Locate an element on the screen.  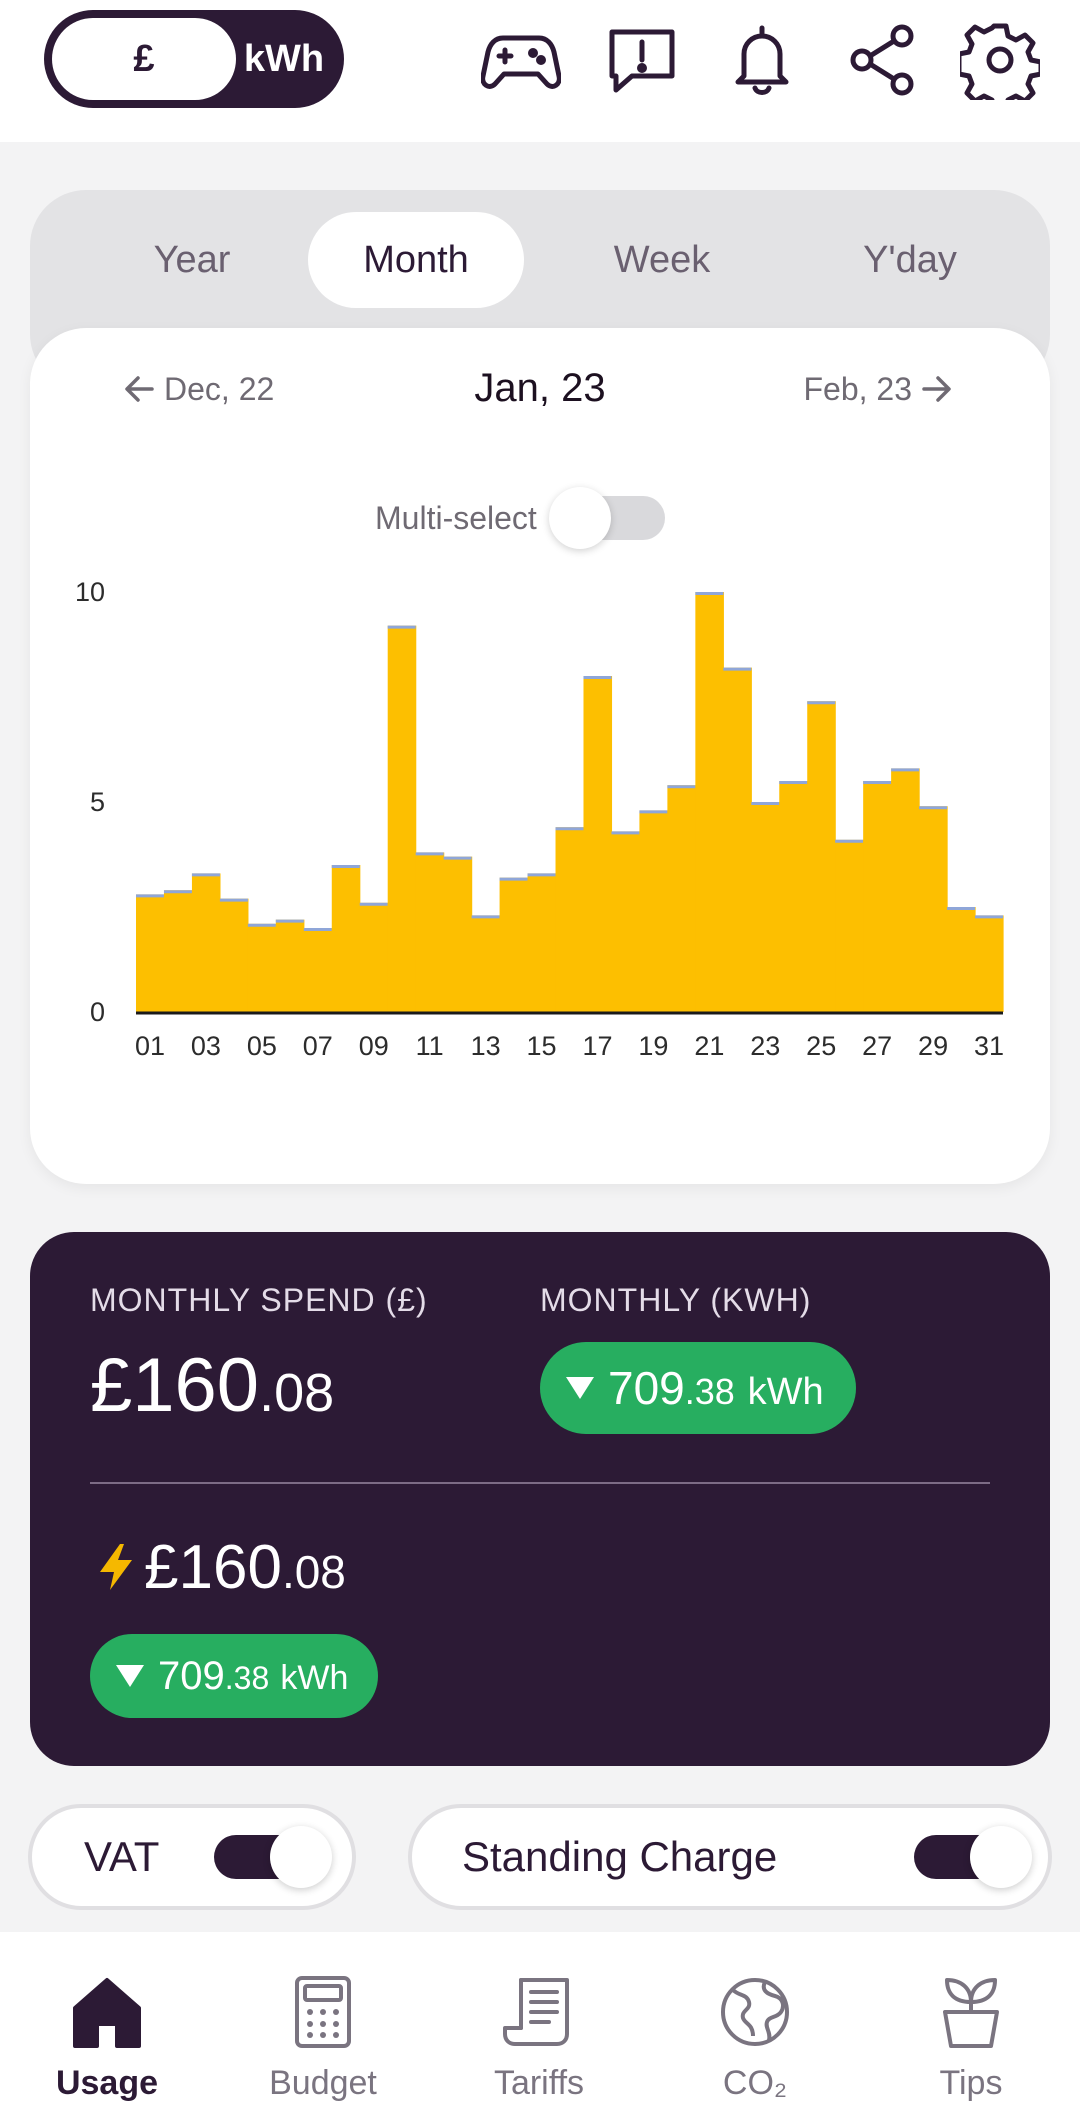
home-icon is located at coordinates (107, 2013).